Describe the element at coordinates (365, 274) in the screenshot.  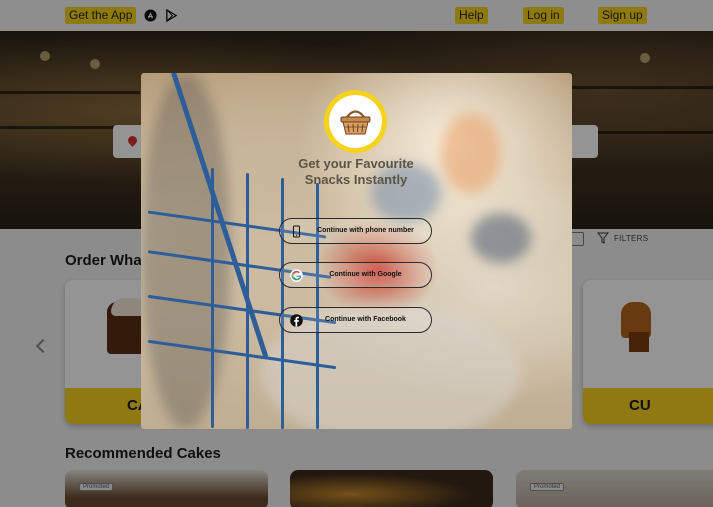
I see `google-button-label: Continue with Google` at that location.